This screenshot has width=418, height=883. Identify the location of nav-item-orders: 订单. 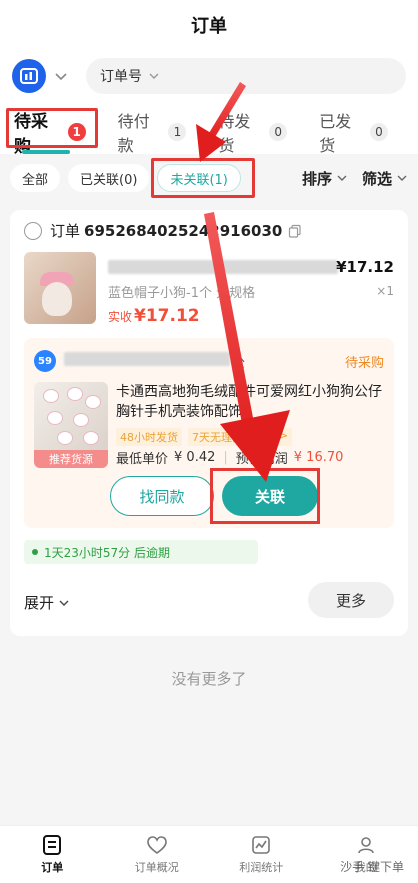
(52, 854).